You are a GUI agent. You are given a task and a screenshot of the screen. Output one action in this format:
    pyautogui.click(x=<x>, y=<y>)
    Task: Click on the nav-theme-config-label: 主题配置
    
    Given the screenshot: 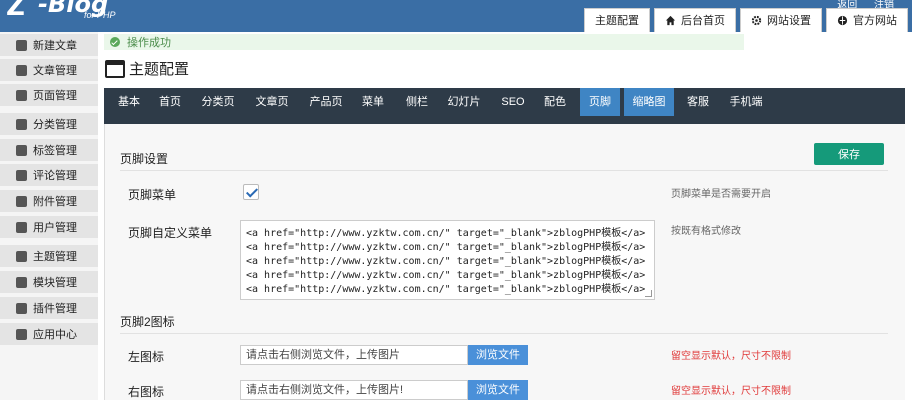 What is the action you would take?
    pyautogui.click(x=617, y=20)
    